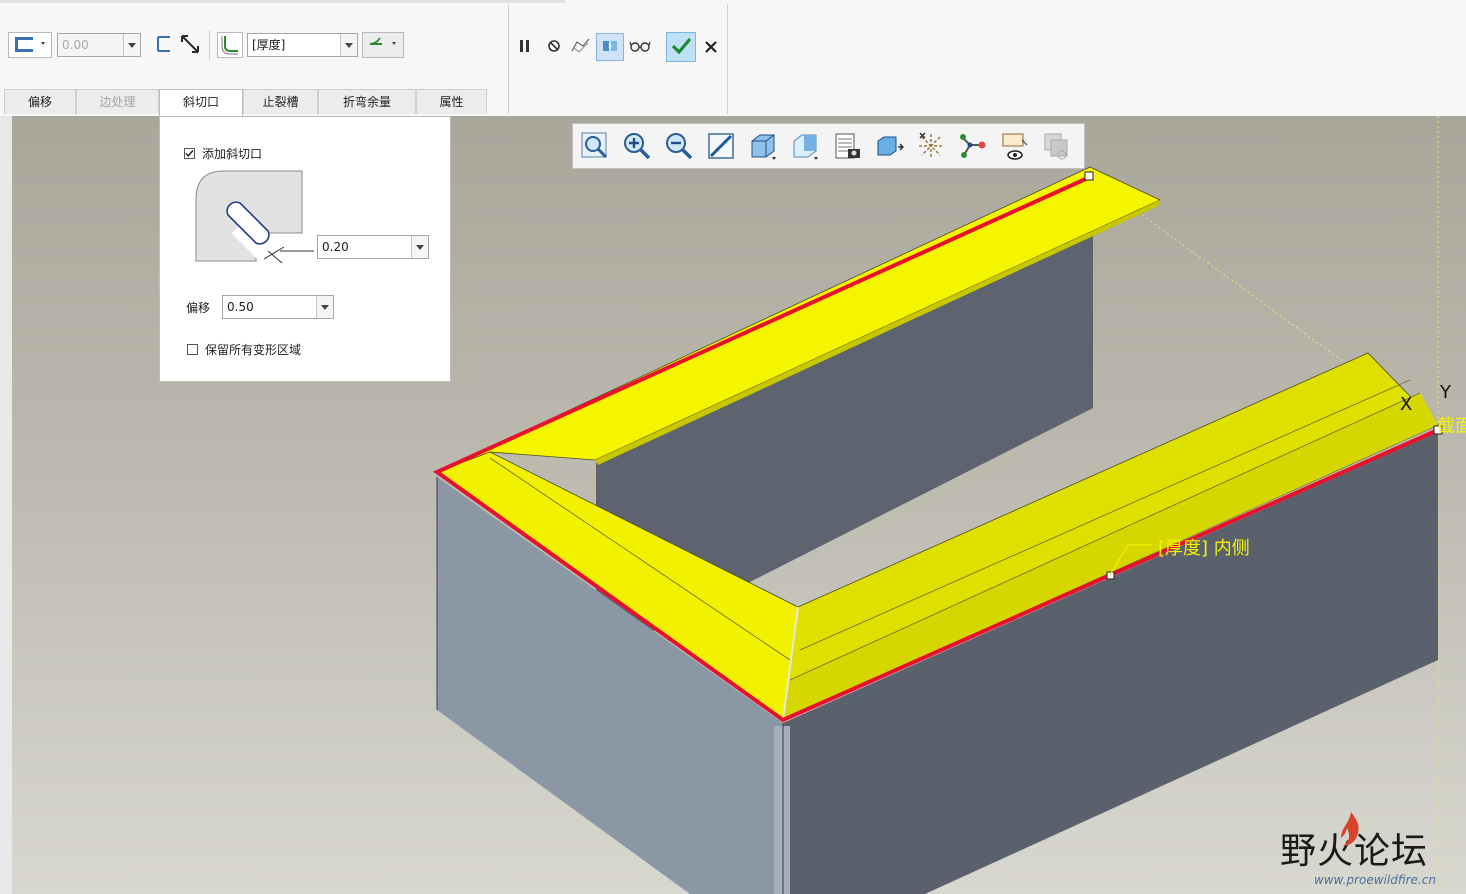 Image resolution: width=1466 pixels, height=894 pixels. I want to click on cancel-x-icon, so click(711, 48).